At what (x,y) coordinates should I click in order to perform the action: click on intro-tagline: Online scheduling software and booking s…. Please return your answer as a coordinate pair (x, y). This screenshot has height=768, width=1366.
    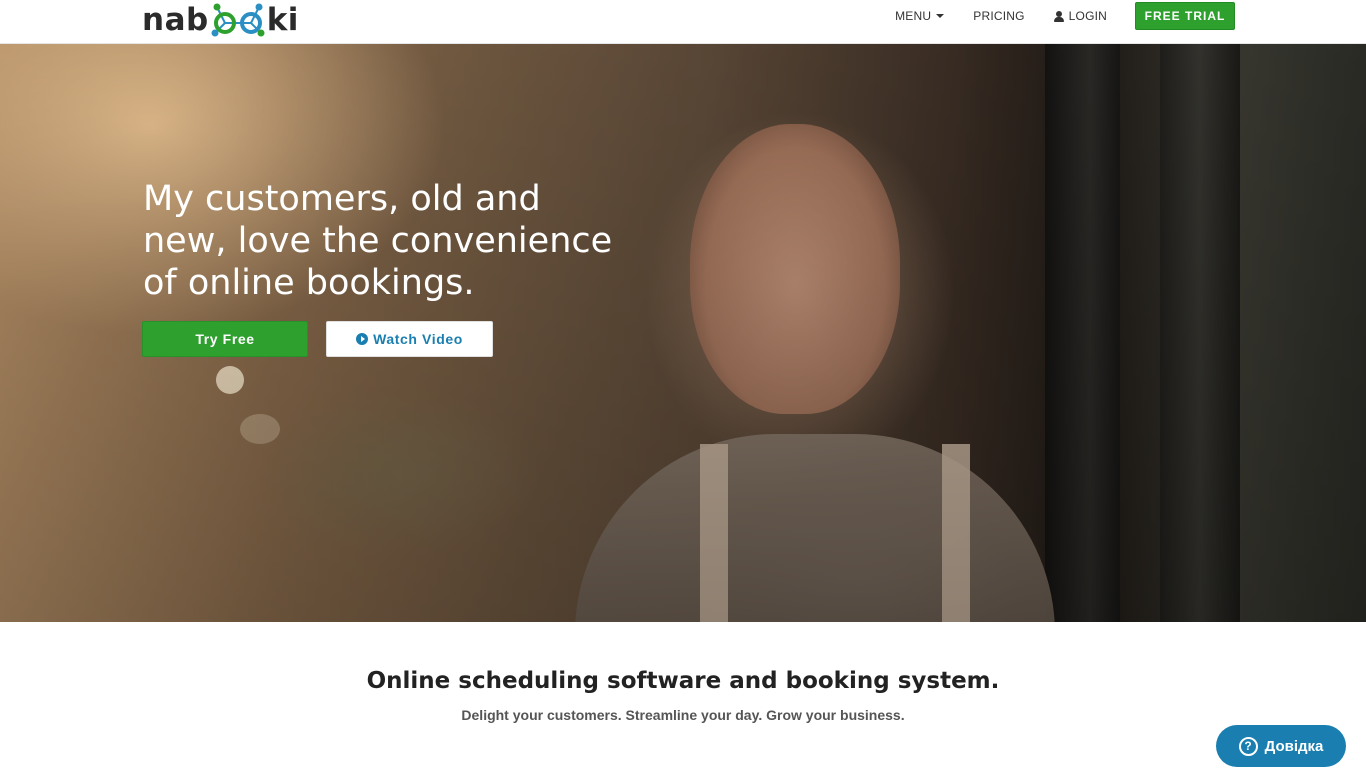
    Looking at the image, I should click on (683, 681).